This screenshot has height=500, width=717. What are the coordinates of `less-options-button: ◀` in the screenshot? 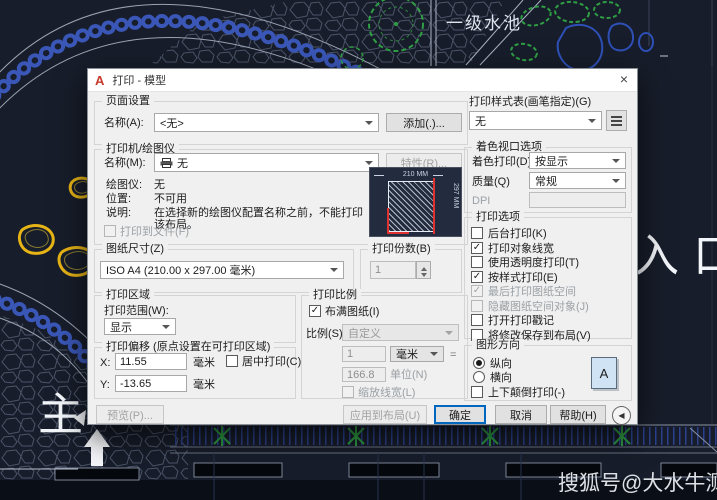 It's located at (621, 415).